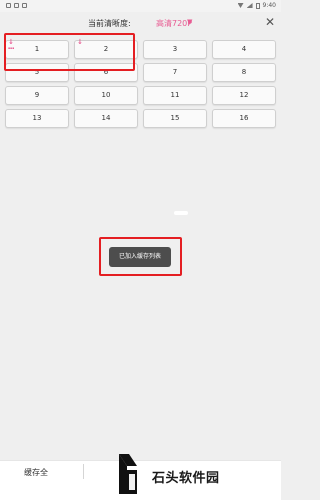  I want to click on signal-icon, so click(249, 5).